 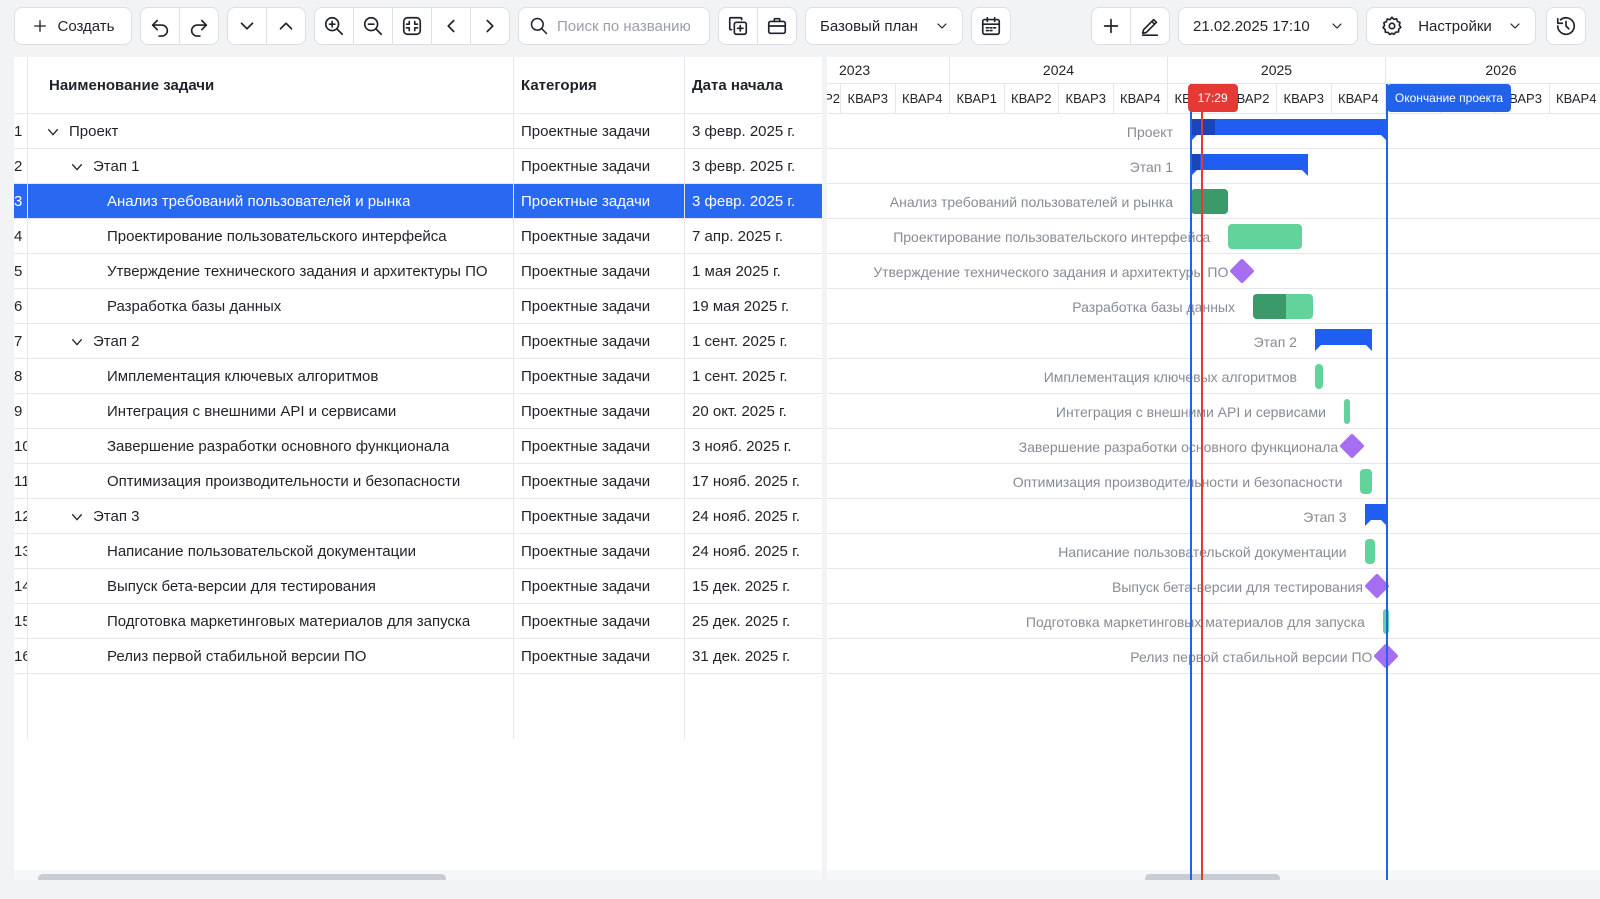 I want to click on table-row: 12 Этап 3 Проектные задачи 24 нояб. 2025 г., so click(x=418, y=516).